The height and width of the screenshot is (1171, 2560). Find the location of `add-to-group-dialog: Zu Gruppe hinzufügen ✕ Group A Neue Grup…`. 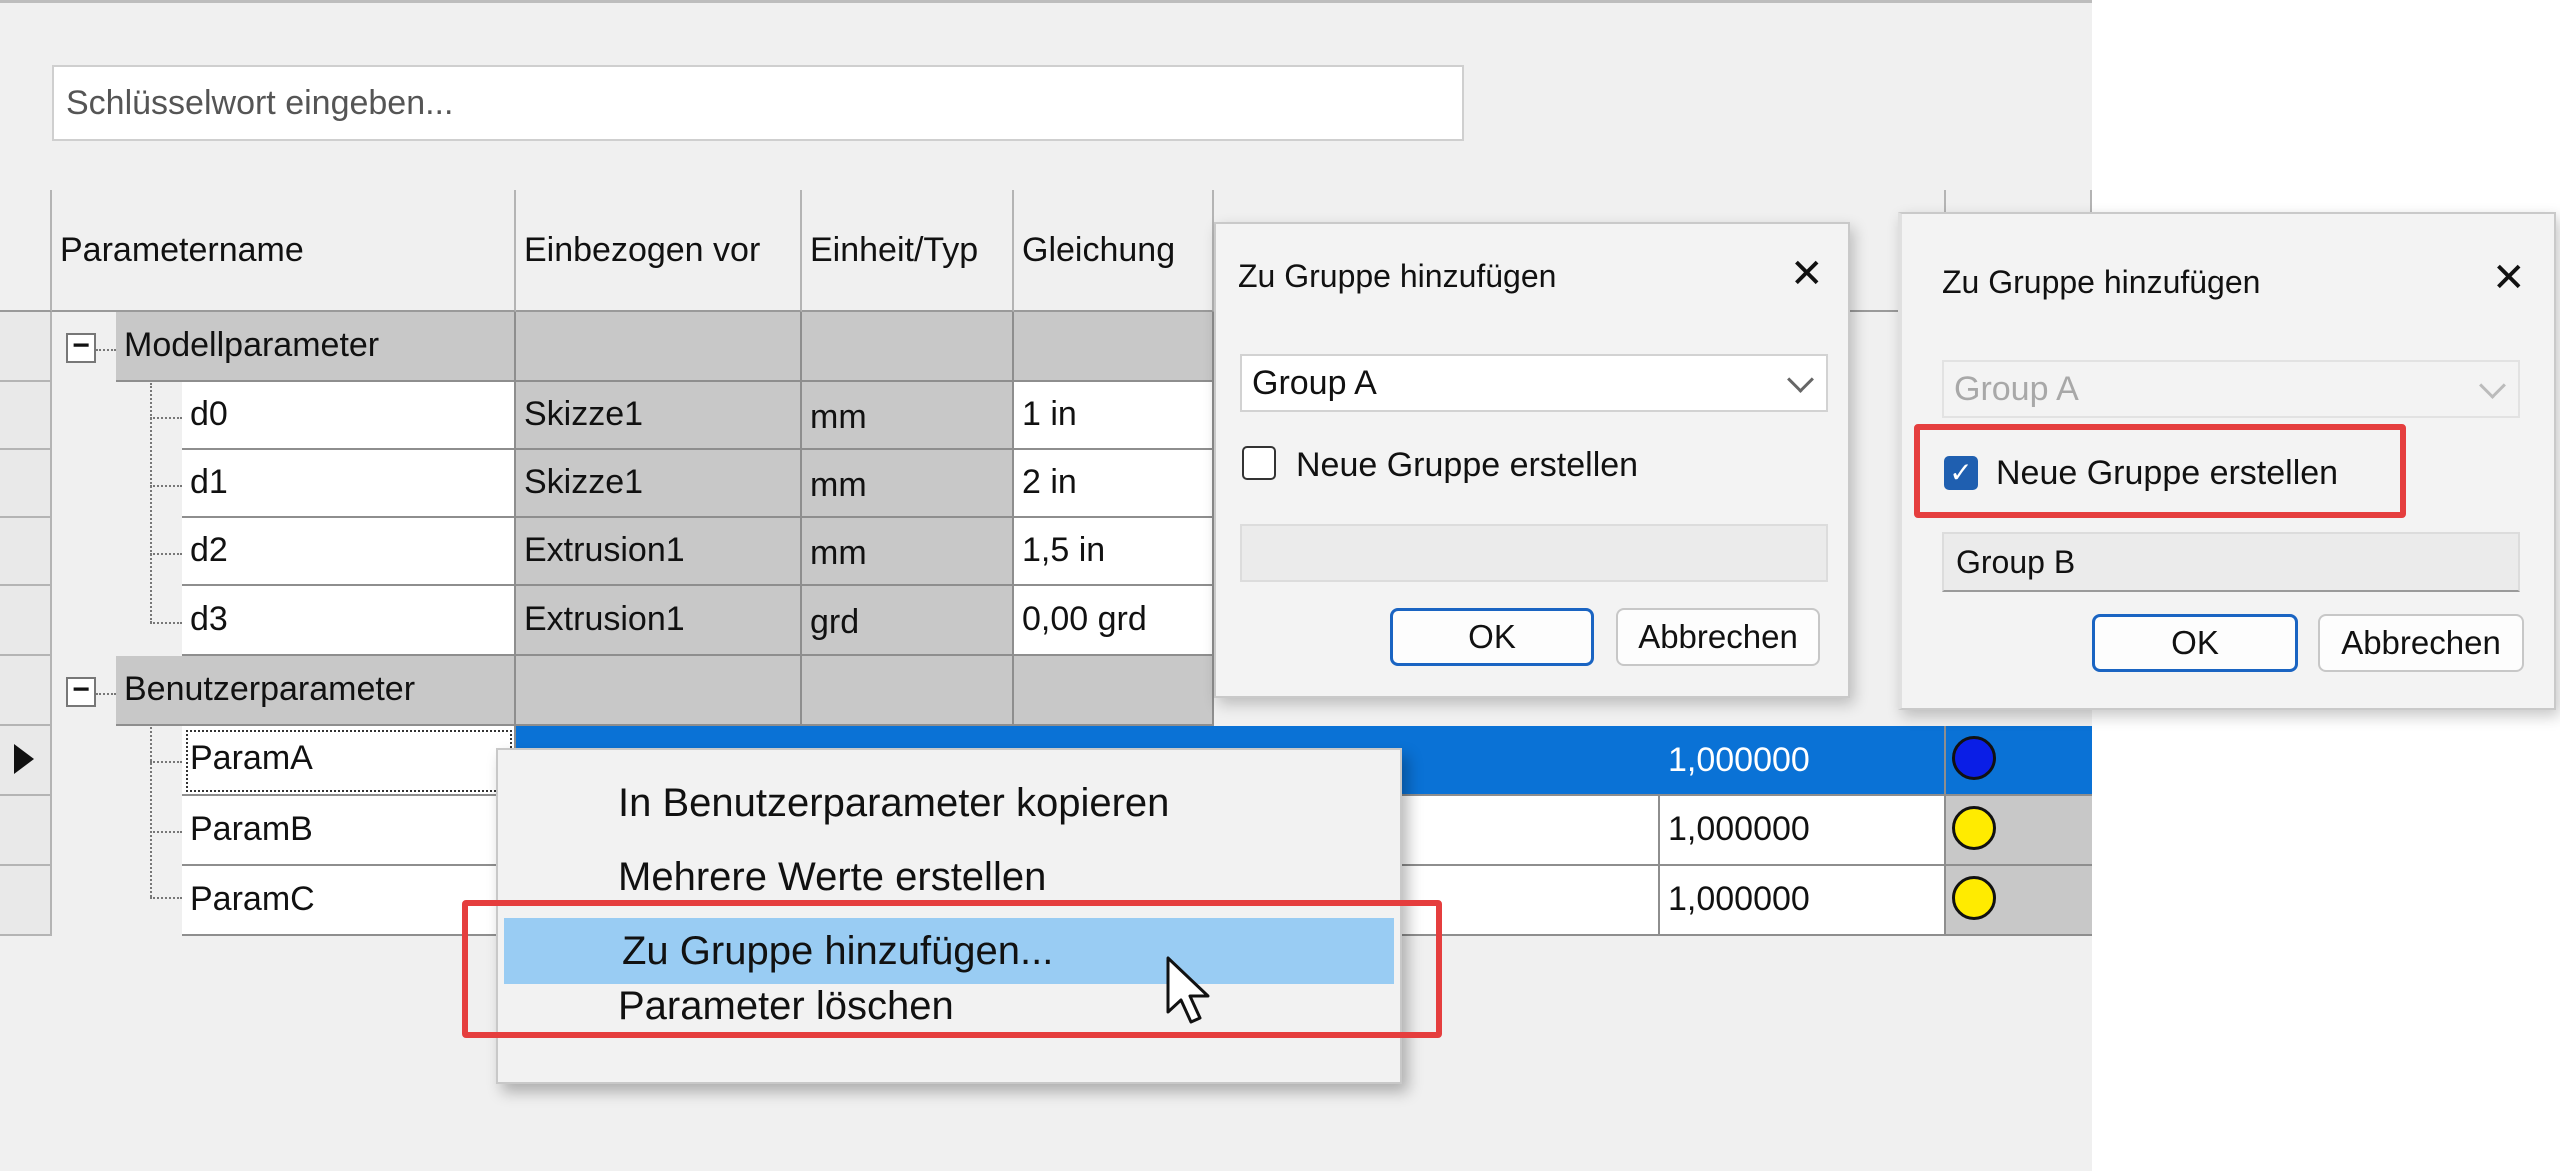

add-to-group-dialog: Zu Gruppe hinzufügen ✕ Group A Neue Grup… is located at coordinates (1532, 460).